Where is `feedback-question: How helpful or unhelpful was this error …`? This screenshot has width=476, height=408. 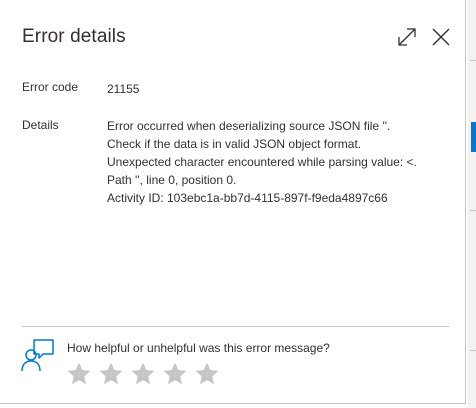 feedback-question: How helpful or unhelpful was this error … is located at coordinates (198, 348).